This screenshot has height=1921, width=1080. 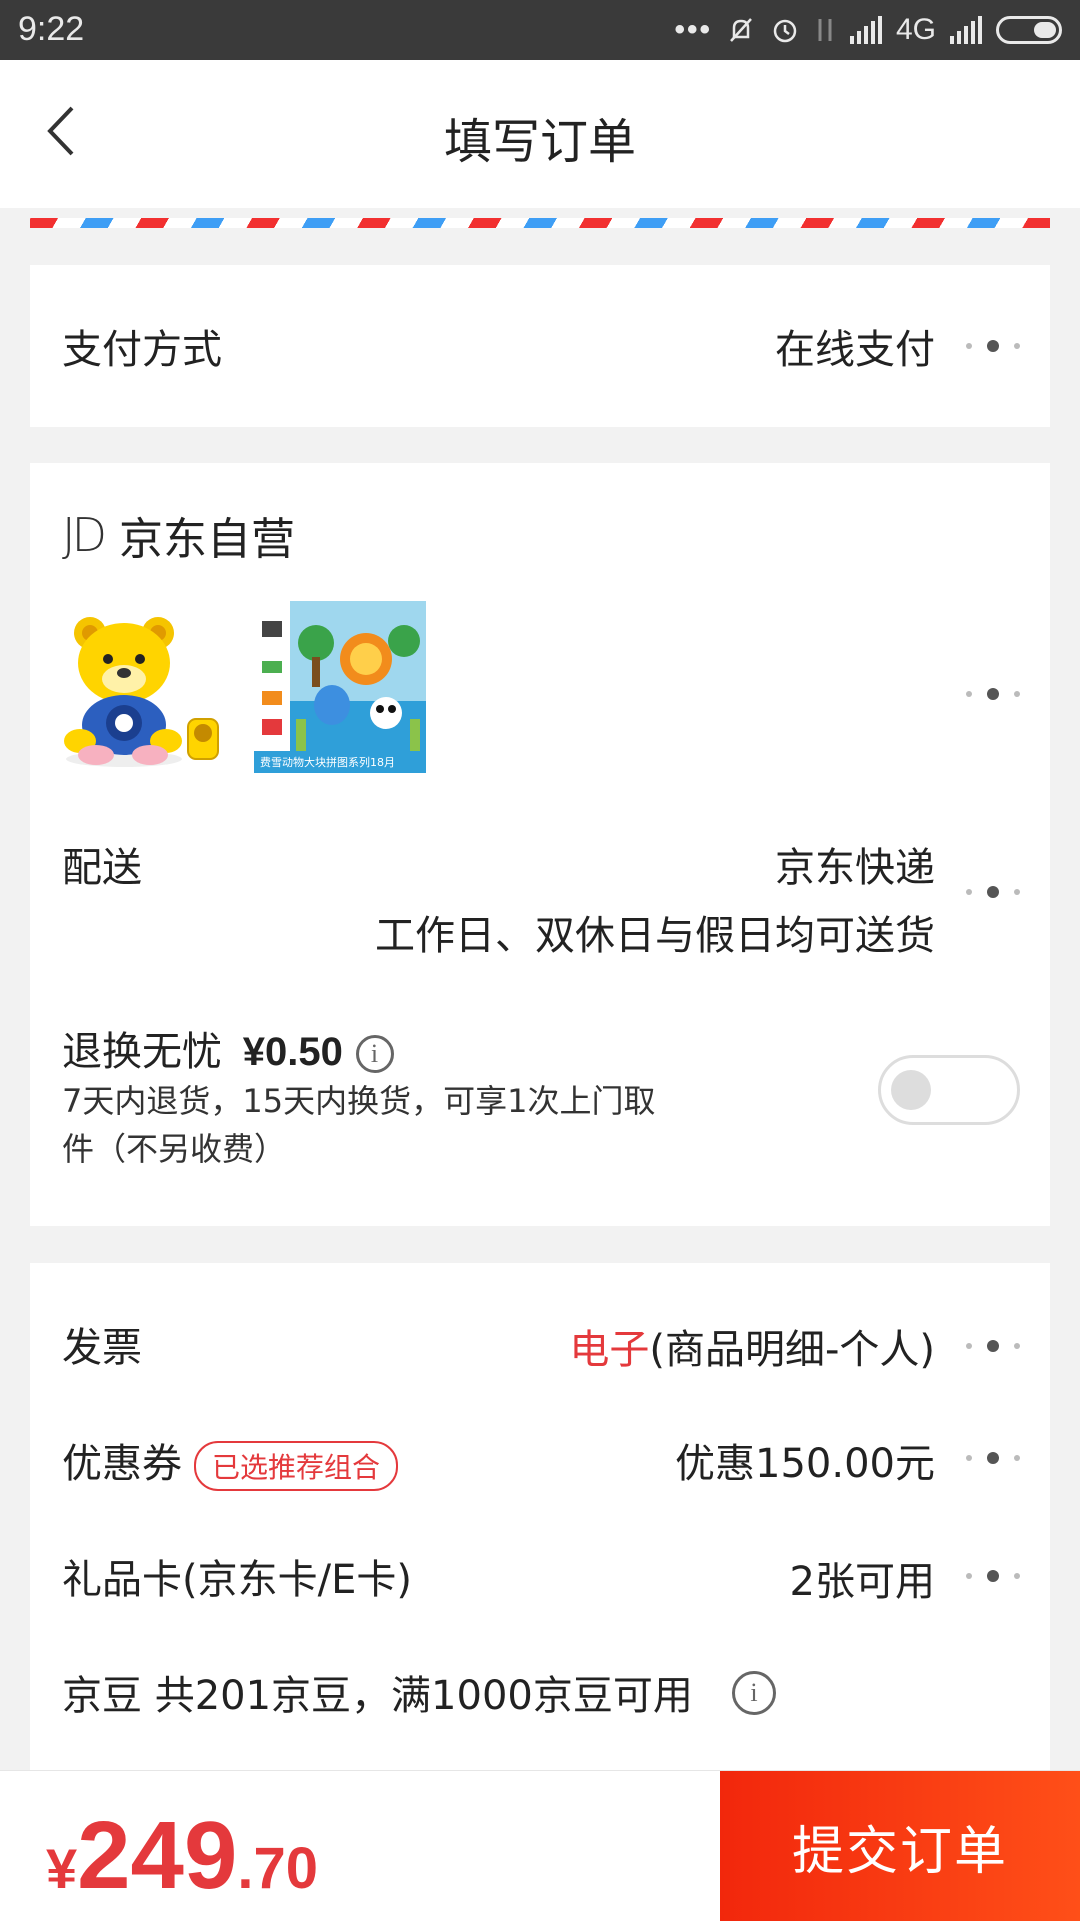 What do you see at coordinates (327, 762) in the screenshot?
I see `puzzle-box-caption: 费雪动物大块拼图系列18月` at bounding box center [327, 762].